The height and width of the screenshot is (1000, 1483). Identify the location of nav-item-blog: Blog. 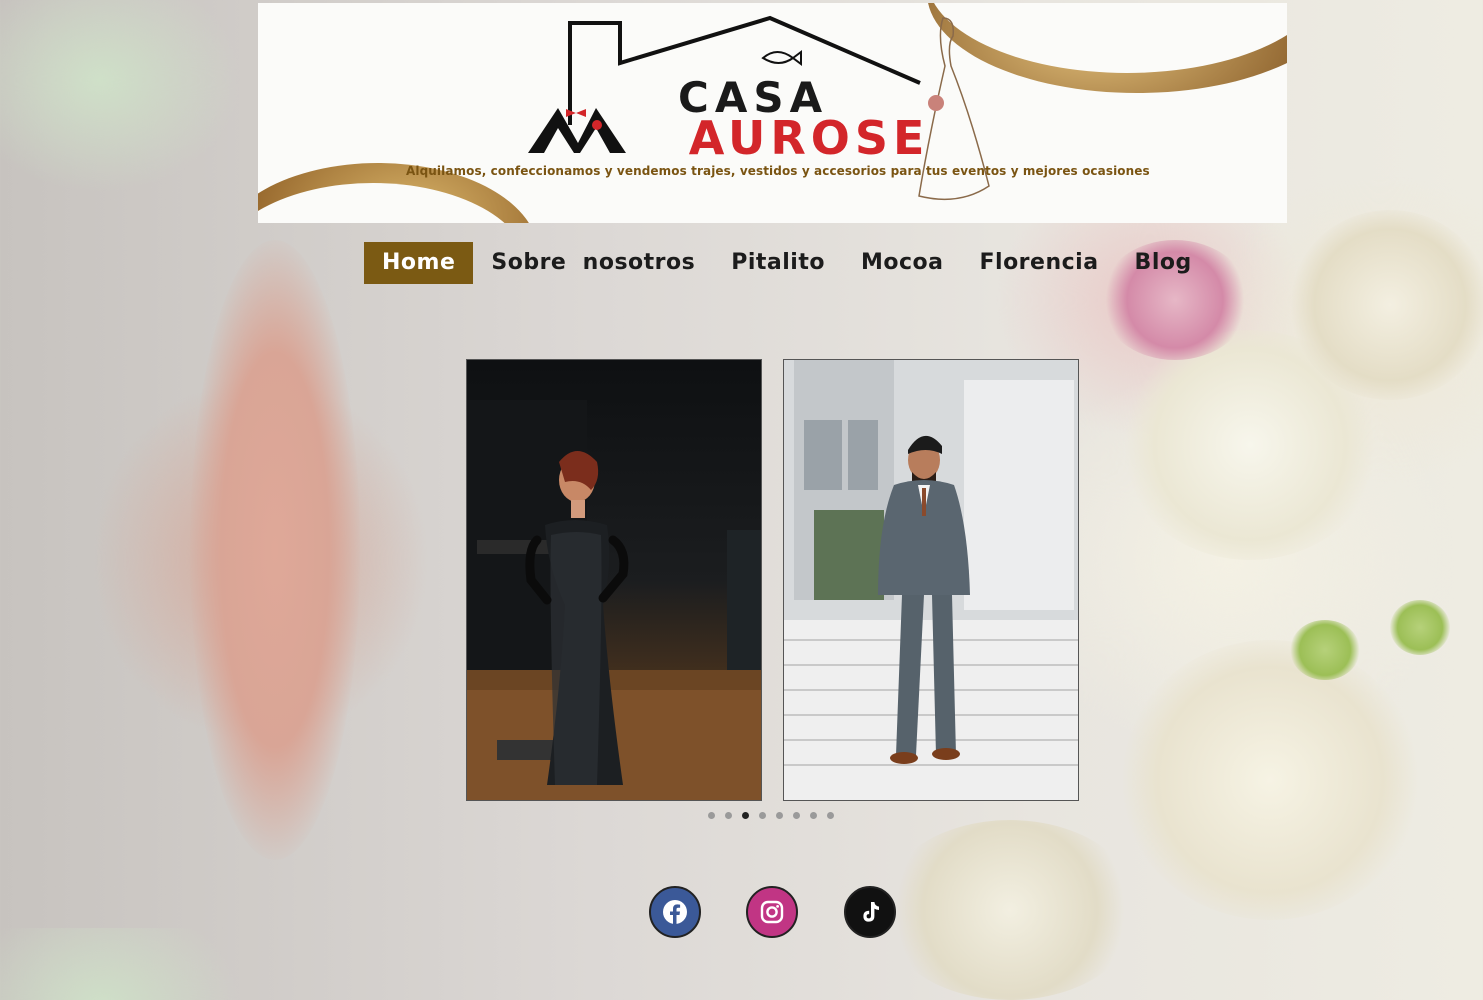
(1163, 263).